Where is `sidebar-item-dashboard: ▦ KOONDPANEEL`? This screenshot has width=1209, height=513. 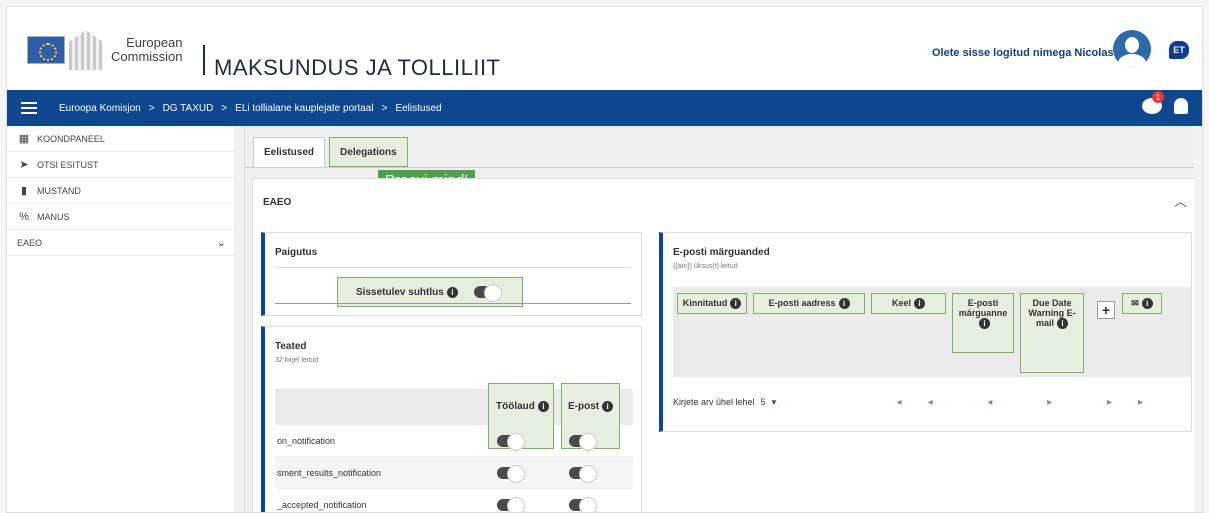 sidebar-item-dashboard: ▦ KOONDPANEEL is located at coordinates (125, 139).